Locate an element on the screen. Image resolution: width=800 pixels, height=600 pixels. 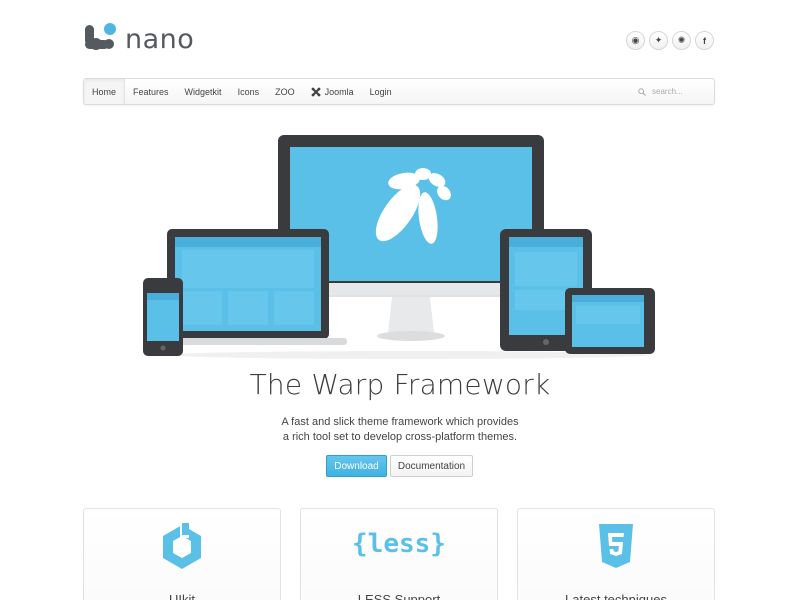
documentation-button: Documentation is located at coordinates (431, 466).